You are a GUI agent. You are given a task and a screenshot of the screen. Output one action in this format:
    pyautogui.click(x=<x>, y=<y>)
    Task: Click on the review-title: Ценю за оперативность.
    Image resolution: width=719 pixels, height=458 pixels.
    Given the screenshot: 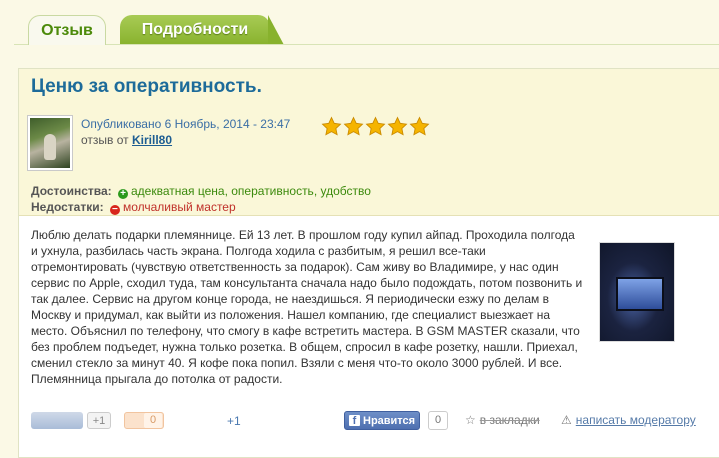 What is the action you would take?
    pyautogui.click(x=146, y=86)
    